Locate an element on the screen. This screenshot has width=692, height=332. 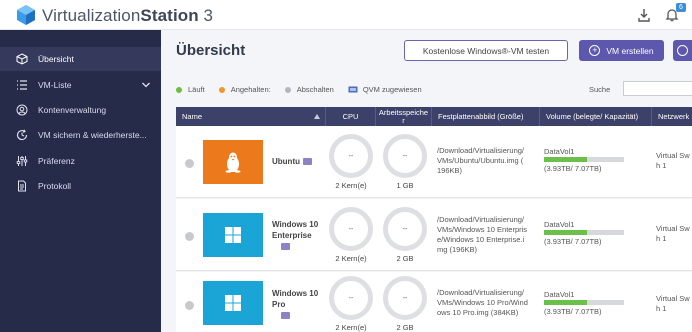
column-header-cpu: CPU is located at coordinates (351, 116).